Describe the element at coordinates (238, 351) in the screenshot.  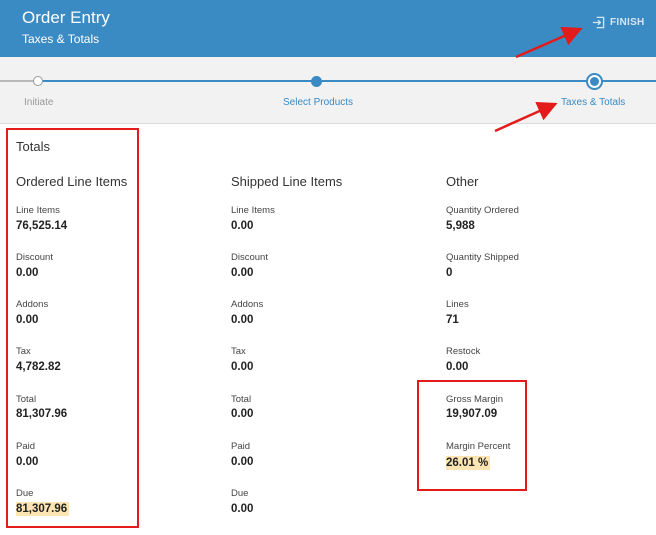
I see `shipped-tax-label: Tax` at that location.